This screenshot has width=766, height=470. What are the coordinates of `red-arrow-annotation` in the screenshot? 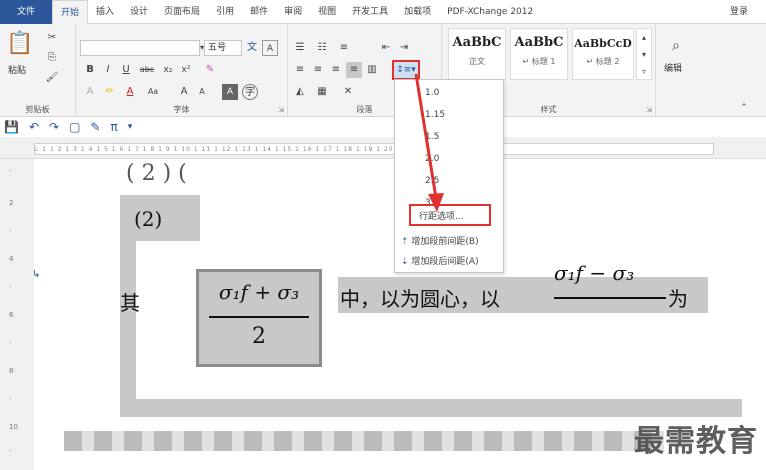 It's located at (429, 142).